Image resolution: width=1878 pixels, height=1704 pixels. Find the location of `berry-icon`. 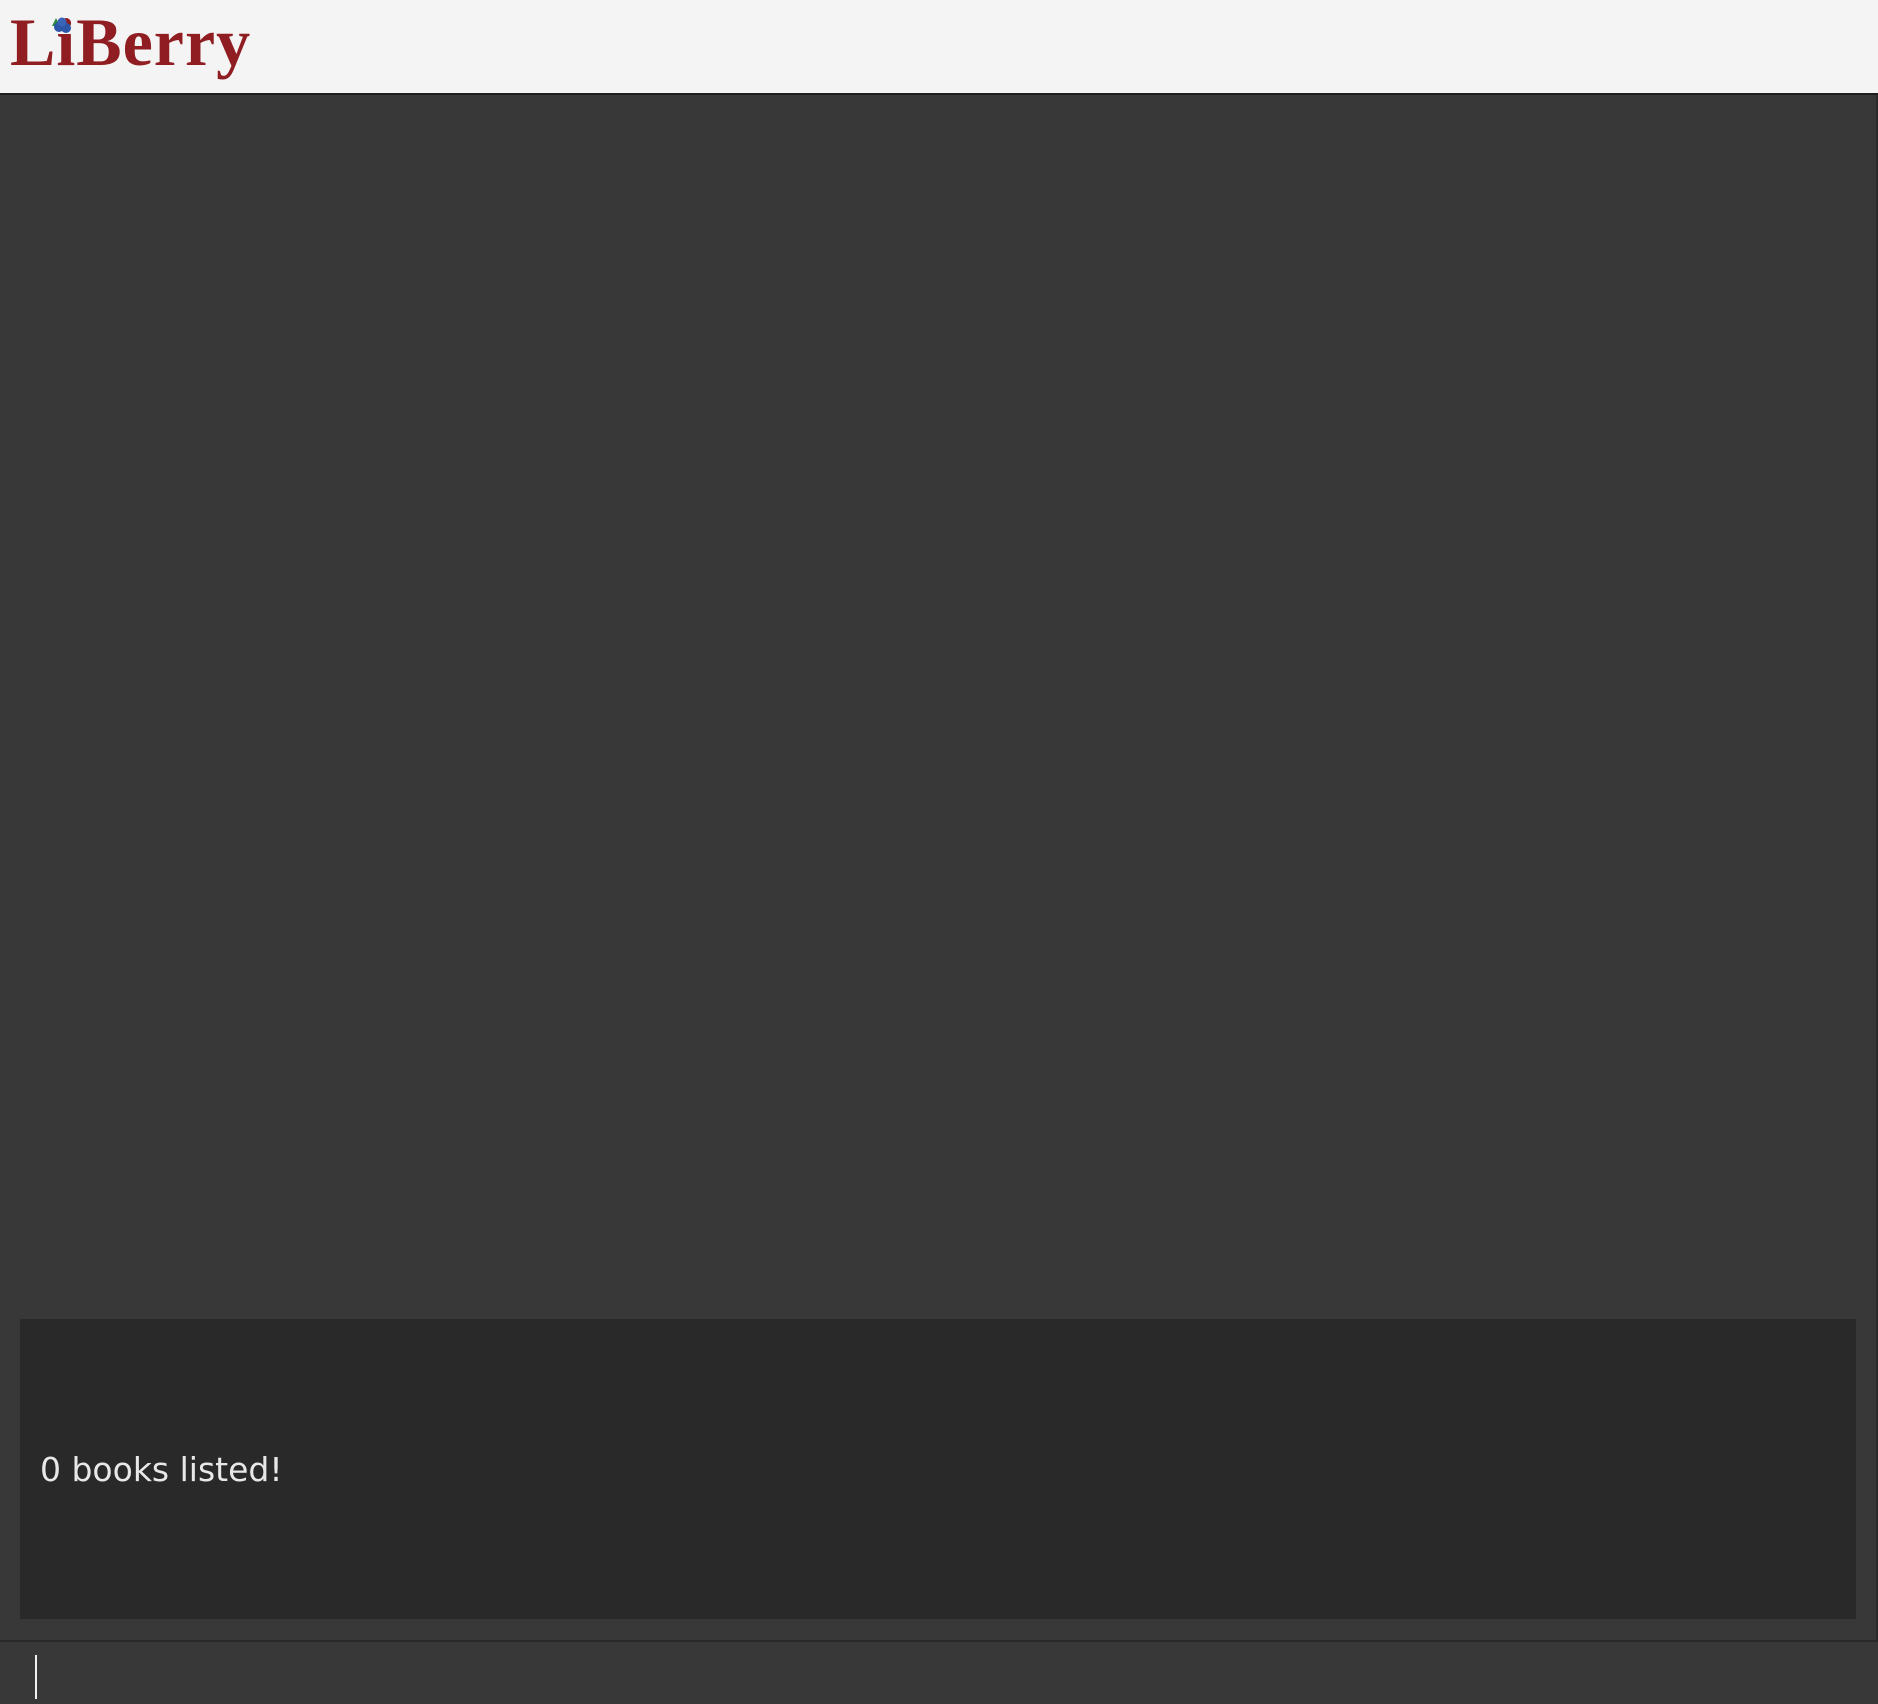

berry-icon is located at coordinates (61, 25).